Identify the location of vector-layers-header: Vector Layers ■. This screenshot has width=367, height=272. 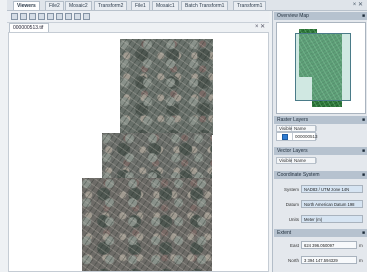
(320, 151).